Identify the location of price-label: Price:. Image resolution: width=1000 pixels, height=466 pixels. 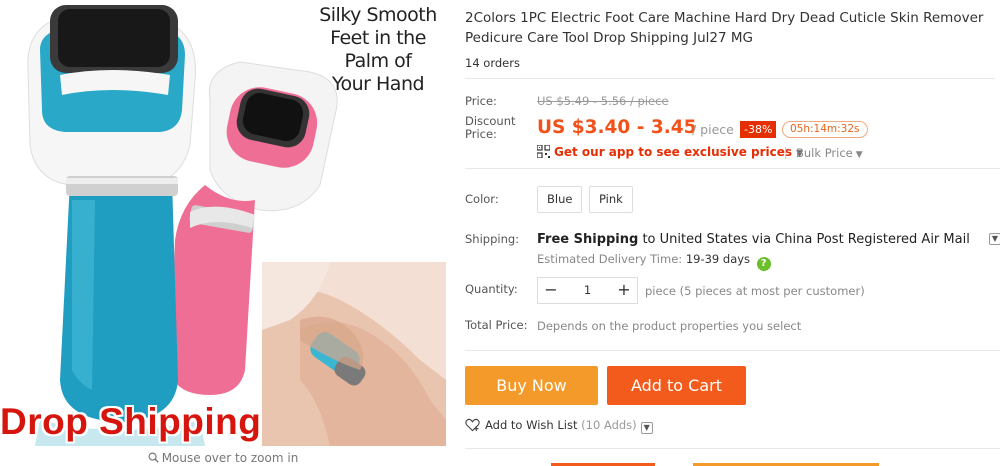
(481, 101).